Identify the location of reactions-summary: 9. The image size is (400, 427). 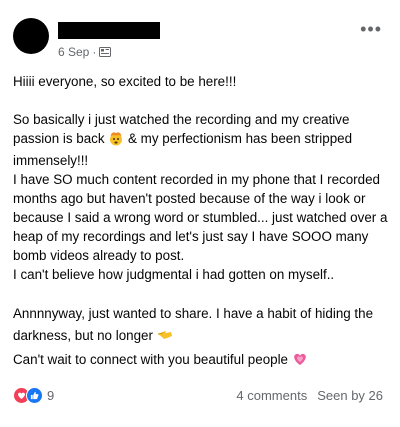
(33, 395).